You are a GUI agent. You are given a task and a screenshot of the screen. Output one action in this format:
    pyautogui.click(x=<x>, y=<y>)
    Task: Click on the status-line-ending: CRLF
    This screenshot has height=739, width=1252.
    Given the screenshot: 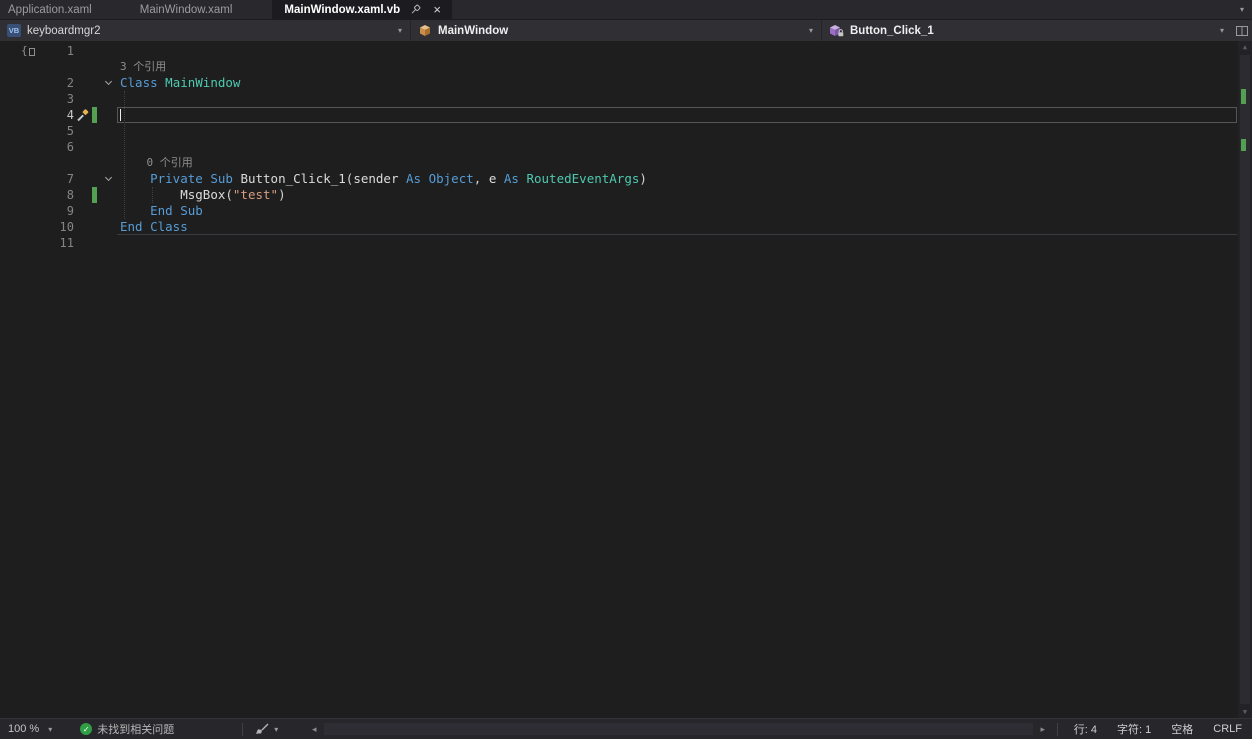 What is the action you would take?
    pyautogui.click(x=1227, y=729)
    